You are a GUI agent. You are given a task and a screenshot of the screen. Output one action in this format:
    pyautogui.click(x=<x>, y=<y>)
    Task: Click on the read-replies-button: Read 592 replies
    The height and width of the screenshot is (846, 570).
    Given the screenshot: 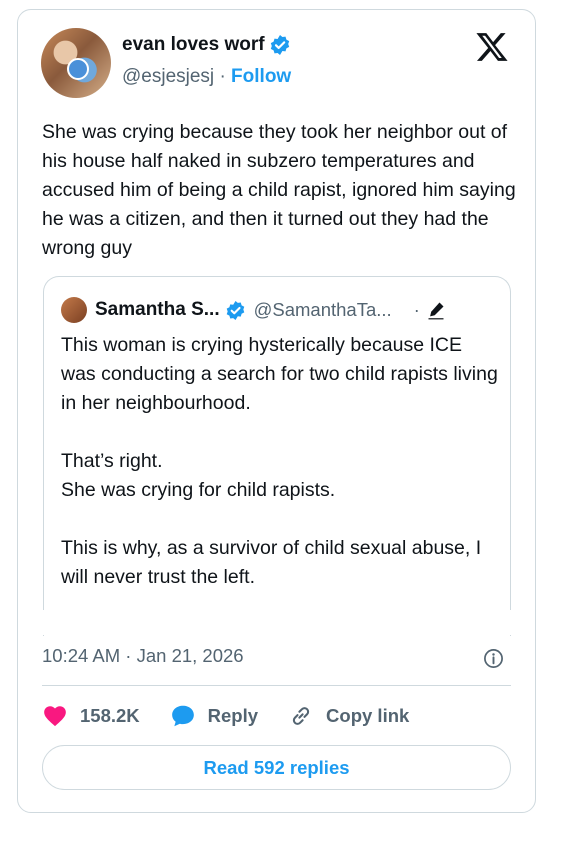 What is the action you would take?
    pyautogui.click(x=276, y=767)
    